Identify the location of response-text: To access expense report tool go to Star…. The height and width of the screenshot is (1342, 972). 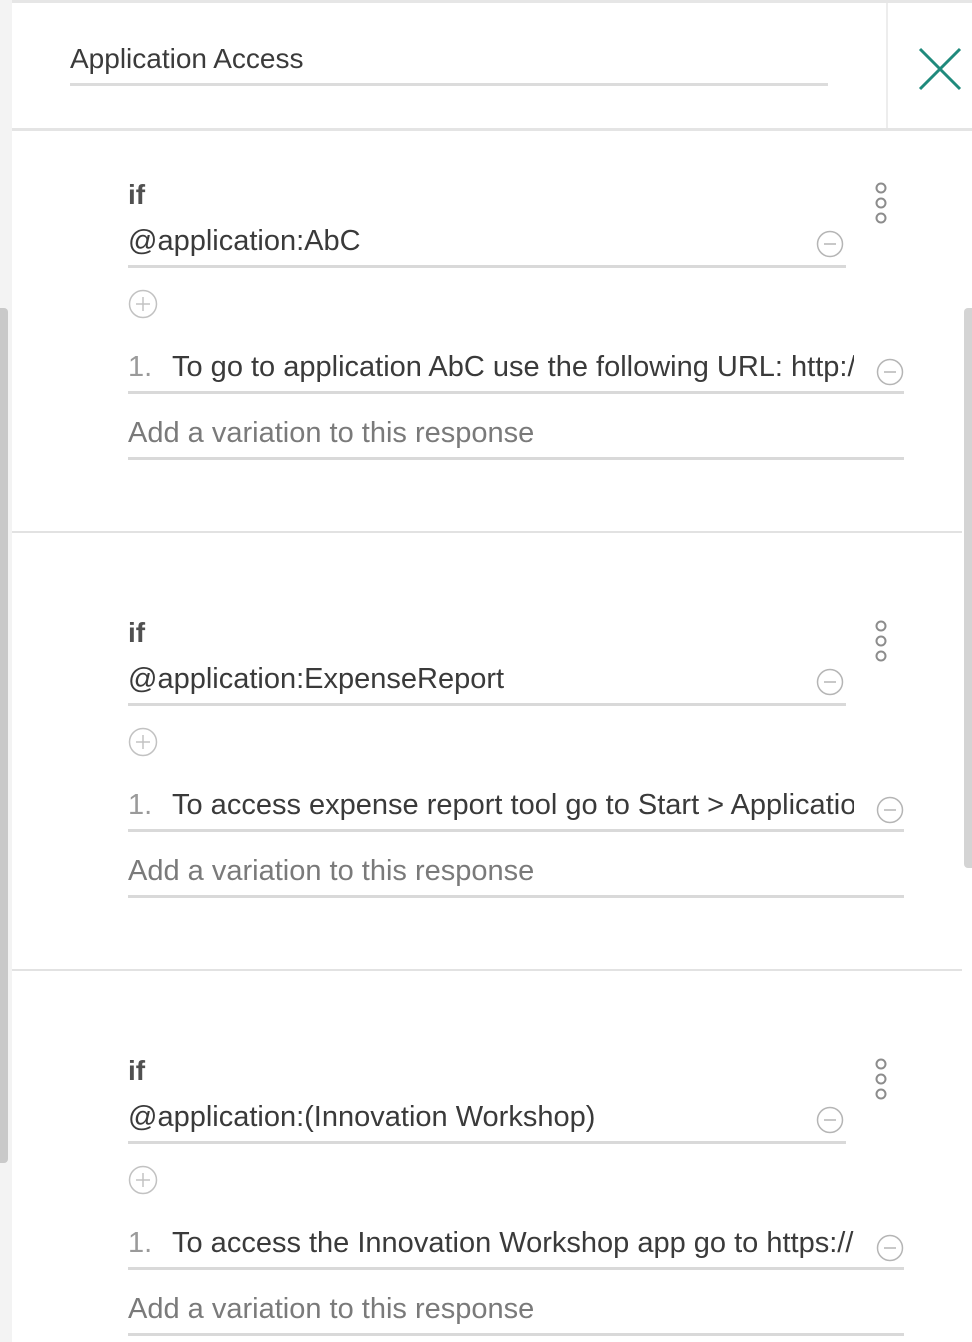
(513, 805).